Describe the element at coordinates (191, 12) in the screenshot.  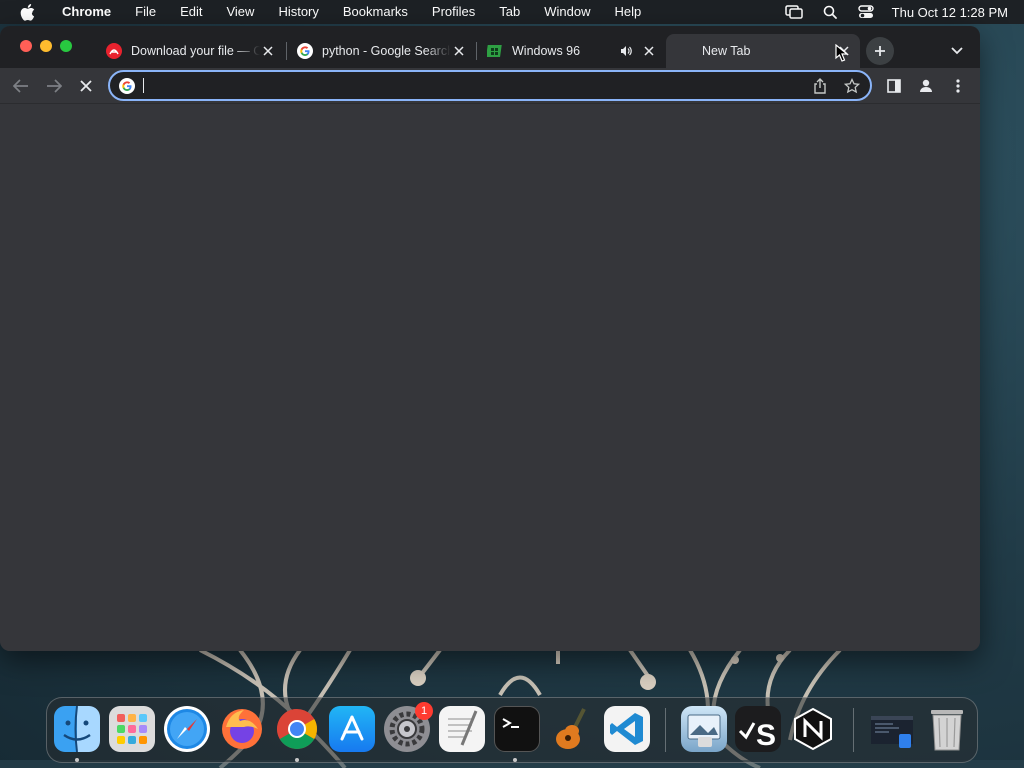
I see `menu-edit: Edit` at that location.